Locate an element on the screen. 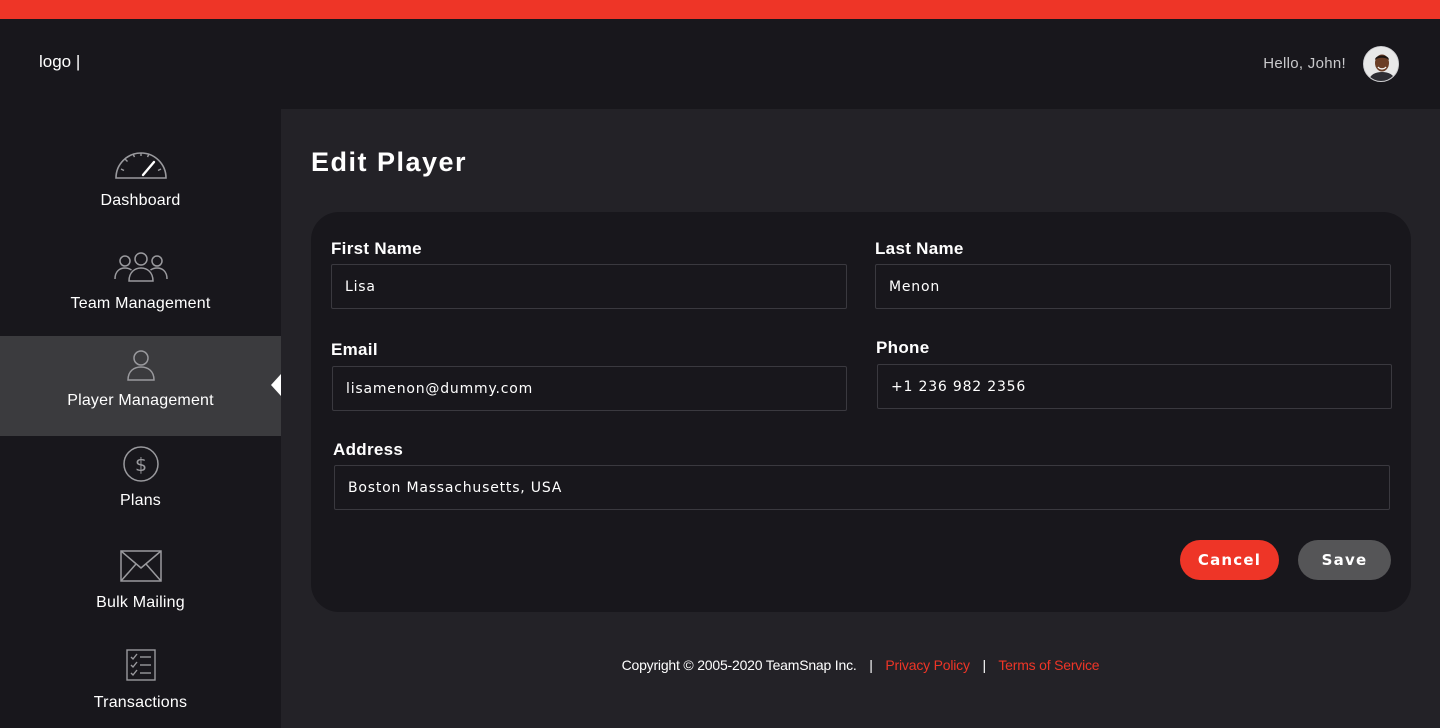  first-name-label: First Name is located at coordinates (376, 248).